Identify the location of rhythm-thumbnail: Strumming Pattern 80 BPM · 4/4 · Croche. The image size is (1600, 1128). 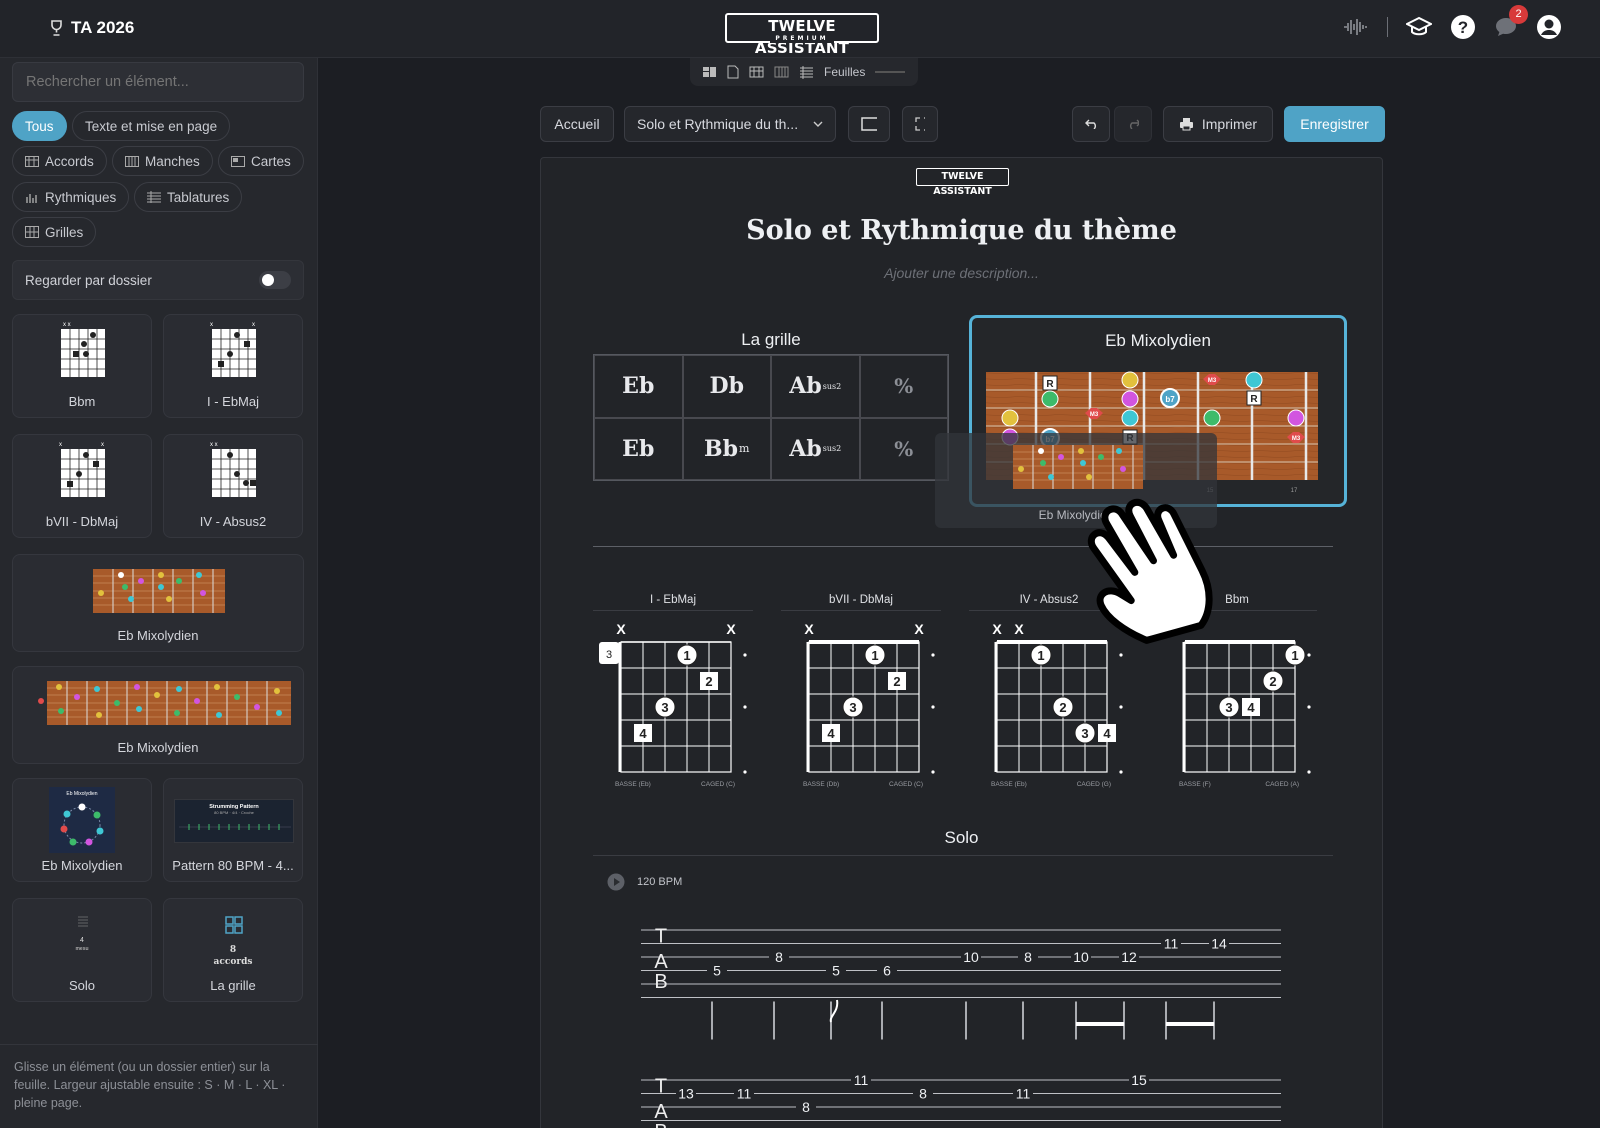
(234, 821).